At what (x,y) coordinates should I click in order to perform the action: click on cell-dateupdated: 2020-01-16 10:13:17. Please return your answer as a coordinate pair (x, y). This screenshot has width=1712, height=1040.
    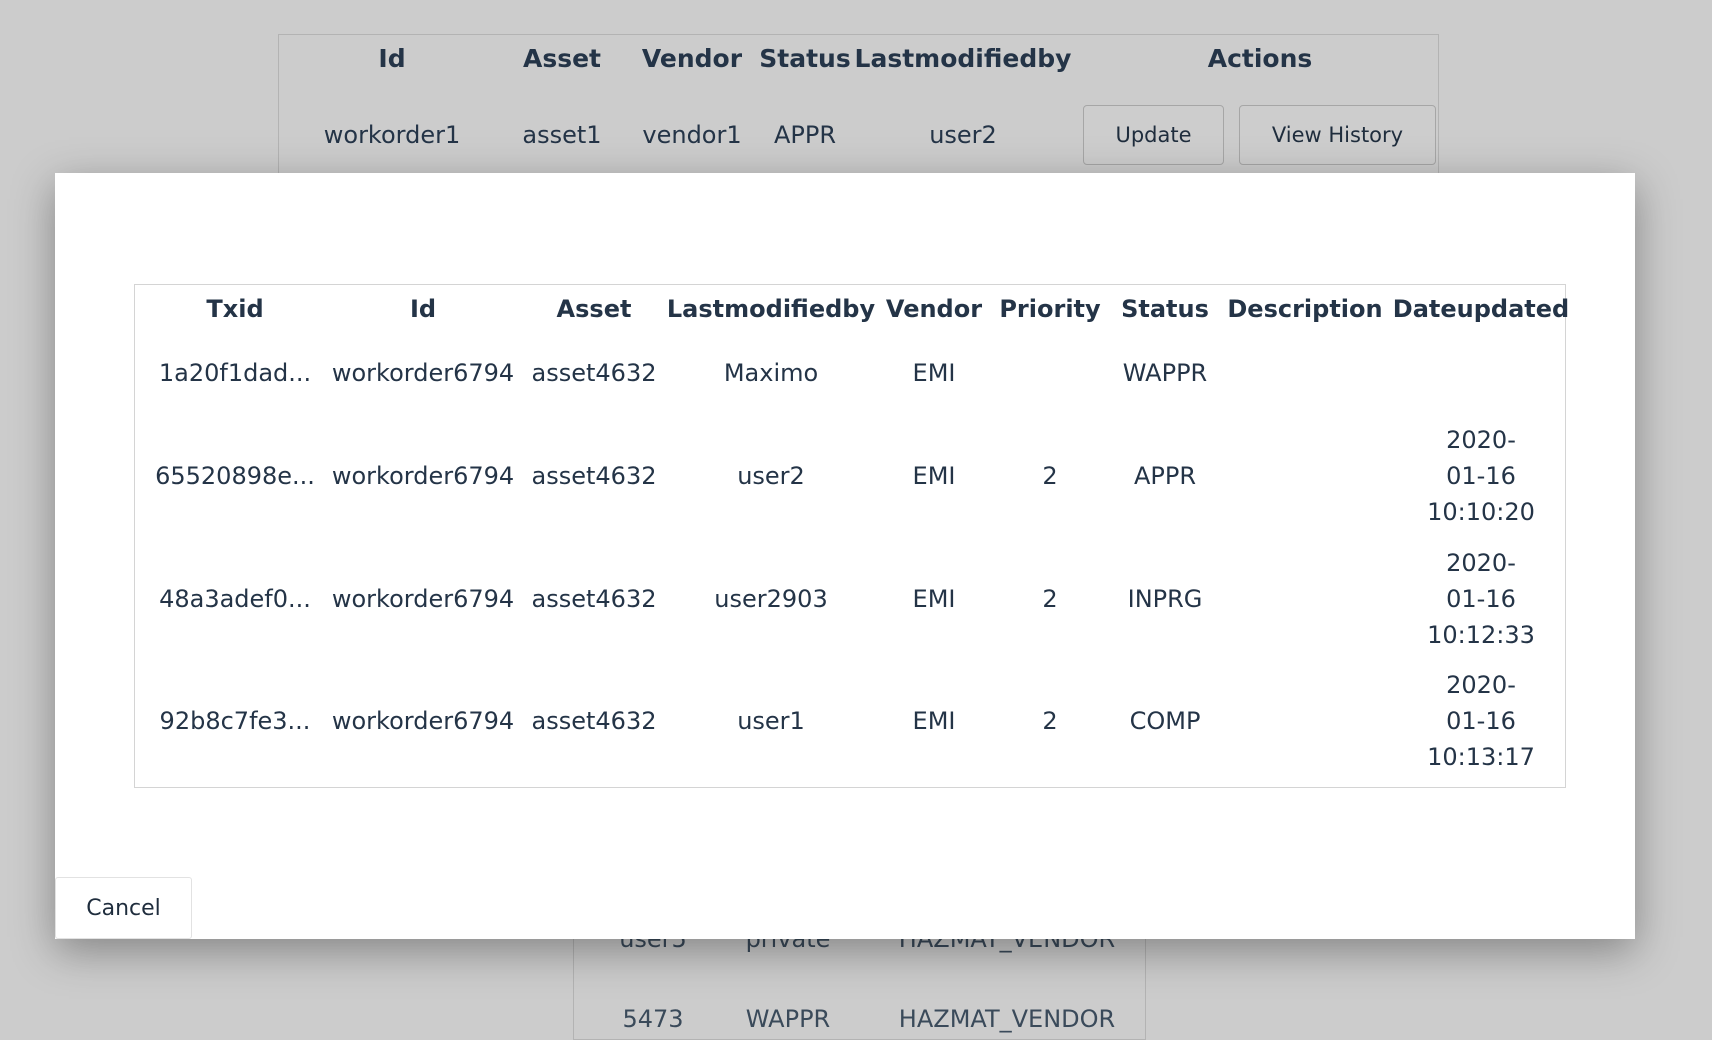
    Looking at the image, I should click on (1481, 721).